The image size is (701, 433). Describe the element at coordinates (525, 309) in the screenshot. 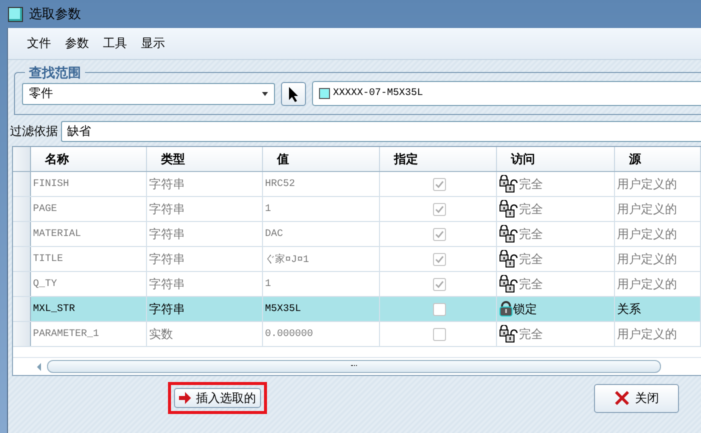

I see `access-text: 锁定` at that location.